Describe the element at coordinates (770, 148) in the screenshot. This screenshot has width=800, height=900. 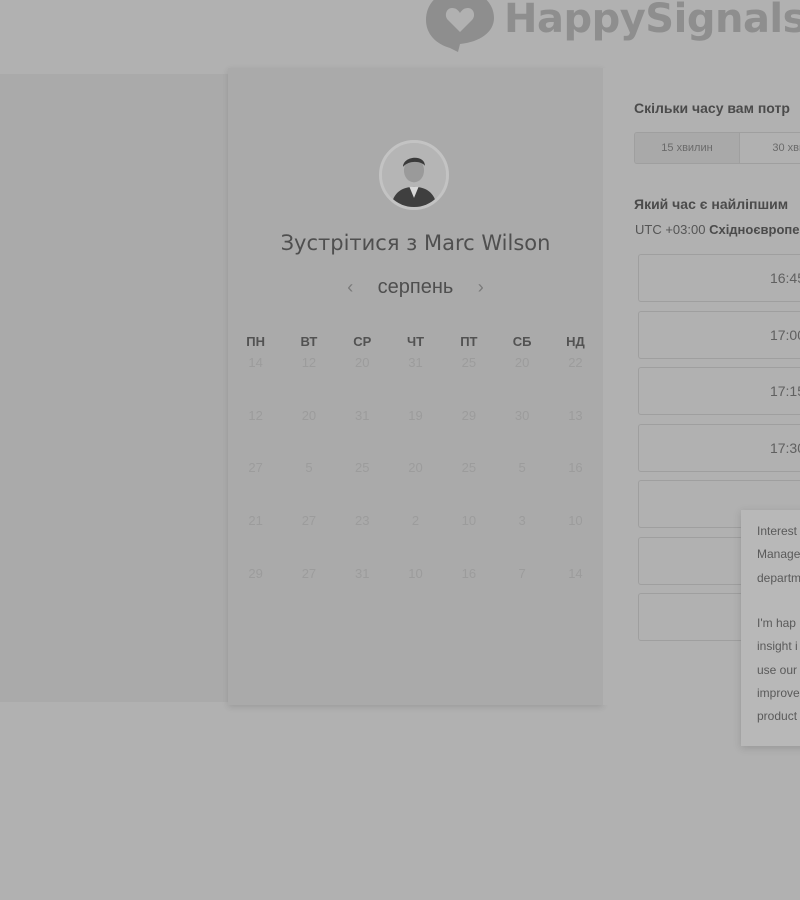
I see `duration-30-button: 30 хвил` at that location.